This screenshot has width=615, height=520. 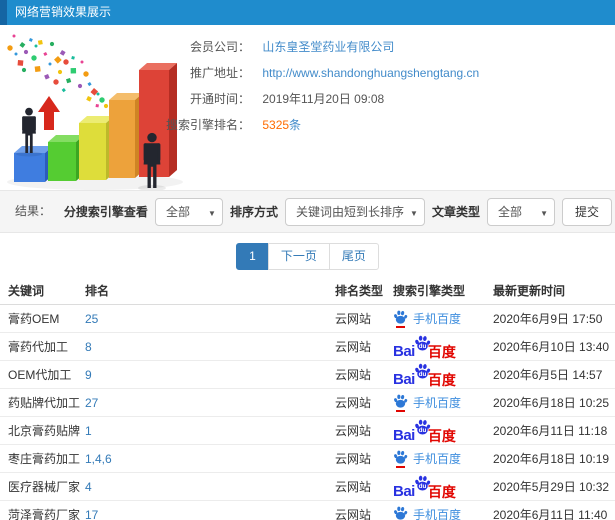 I want to click on baidu-red-underline, so click(x=400, y=410).